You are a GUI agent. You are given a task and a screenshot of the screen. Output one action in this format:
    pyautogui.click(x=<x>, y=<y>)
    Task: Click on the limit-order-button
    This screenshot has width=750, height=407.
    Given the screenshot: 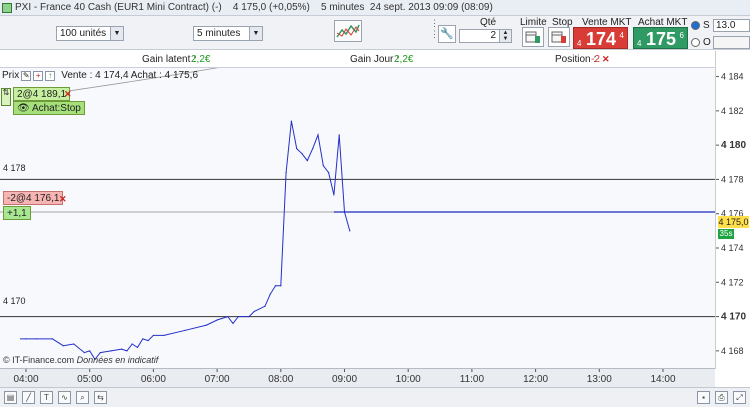 What is the action you would take?
    pyautogui.click(x=533, y=37)
    